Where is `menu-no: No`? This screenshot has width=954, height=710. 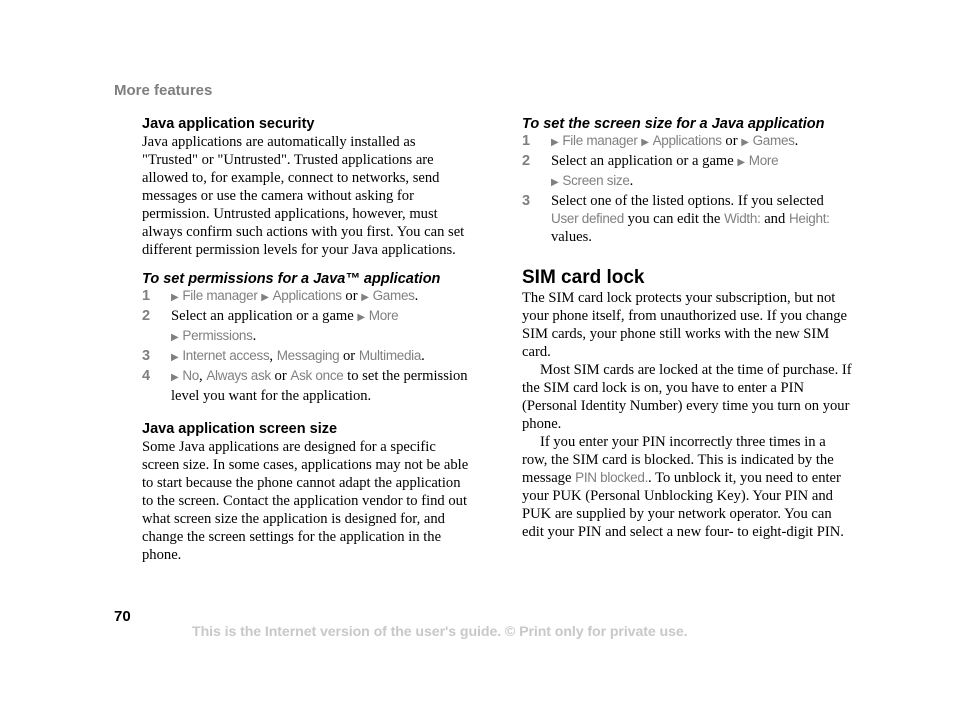
menu-no: No is located at coordinates (191, 375).